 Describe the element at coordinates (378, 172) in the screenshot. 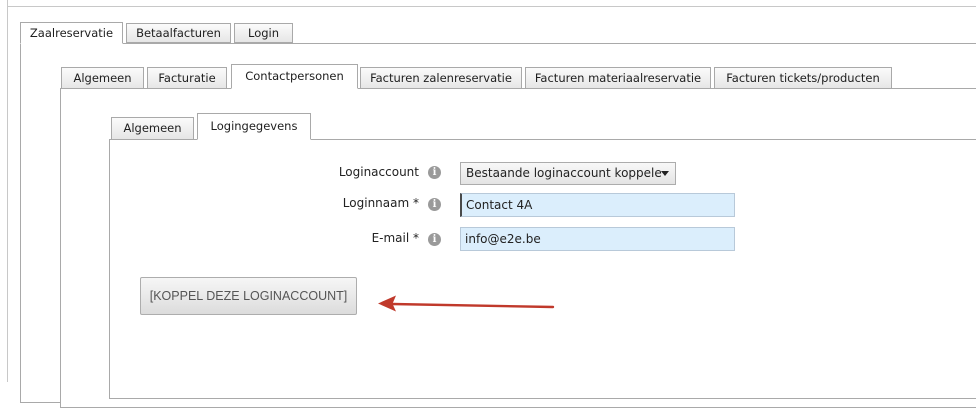

I see `loginaccount-label: Loginaccount` at that location.